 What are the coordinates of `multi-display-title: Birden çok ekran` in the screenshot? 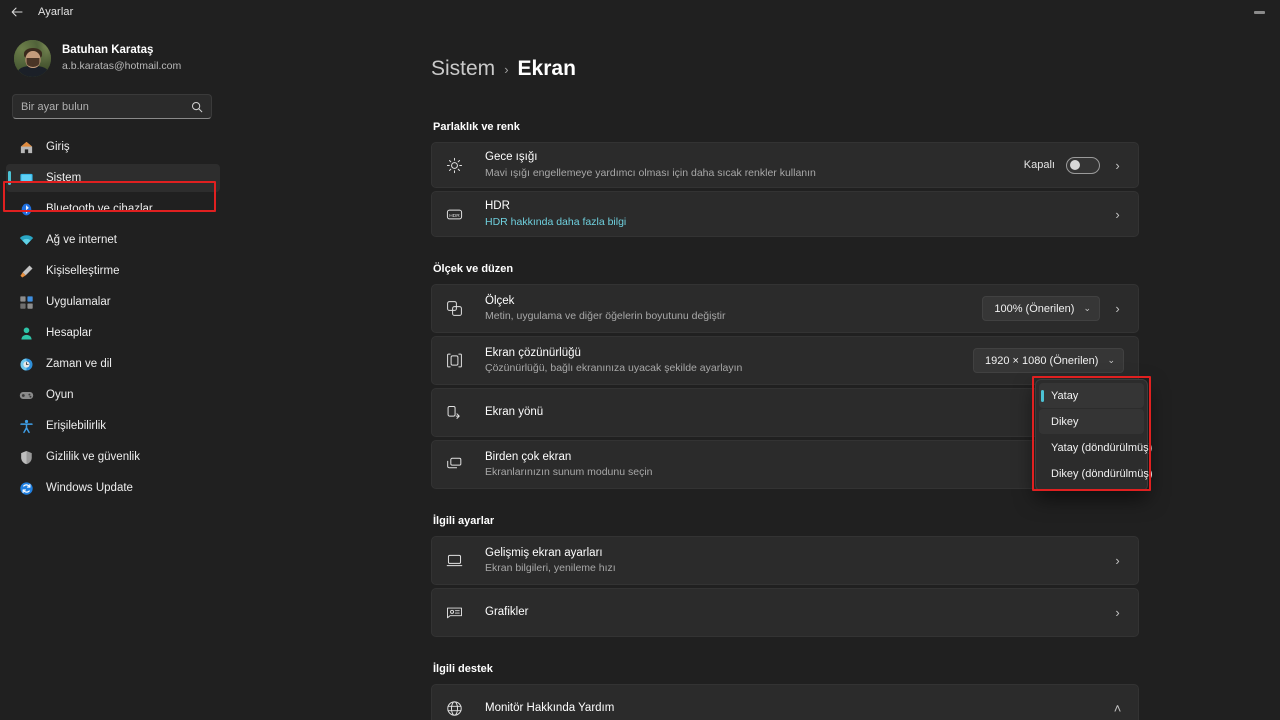 It's located at (528, 456).